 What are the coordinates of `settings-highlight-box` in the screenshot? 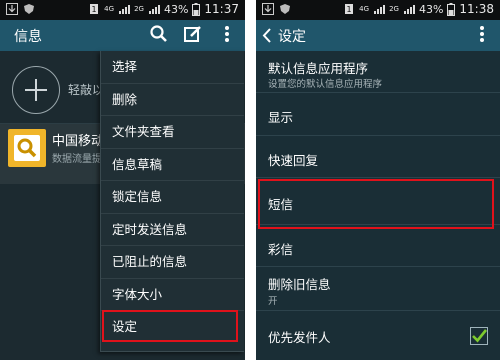 It's located at (170, 326).